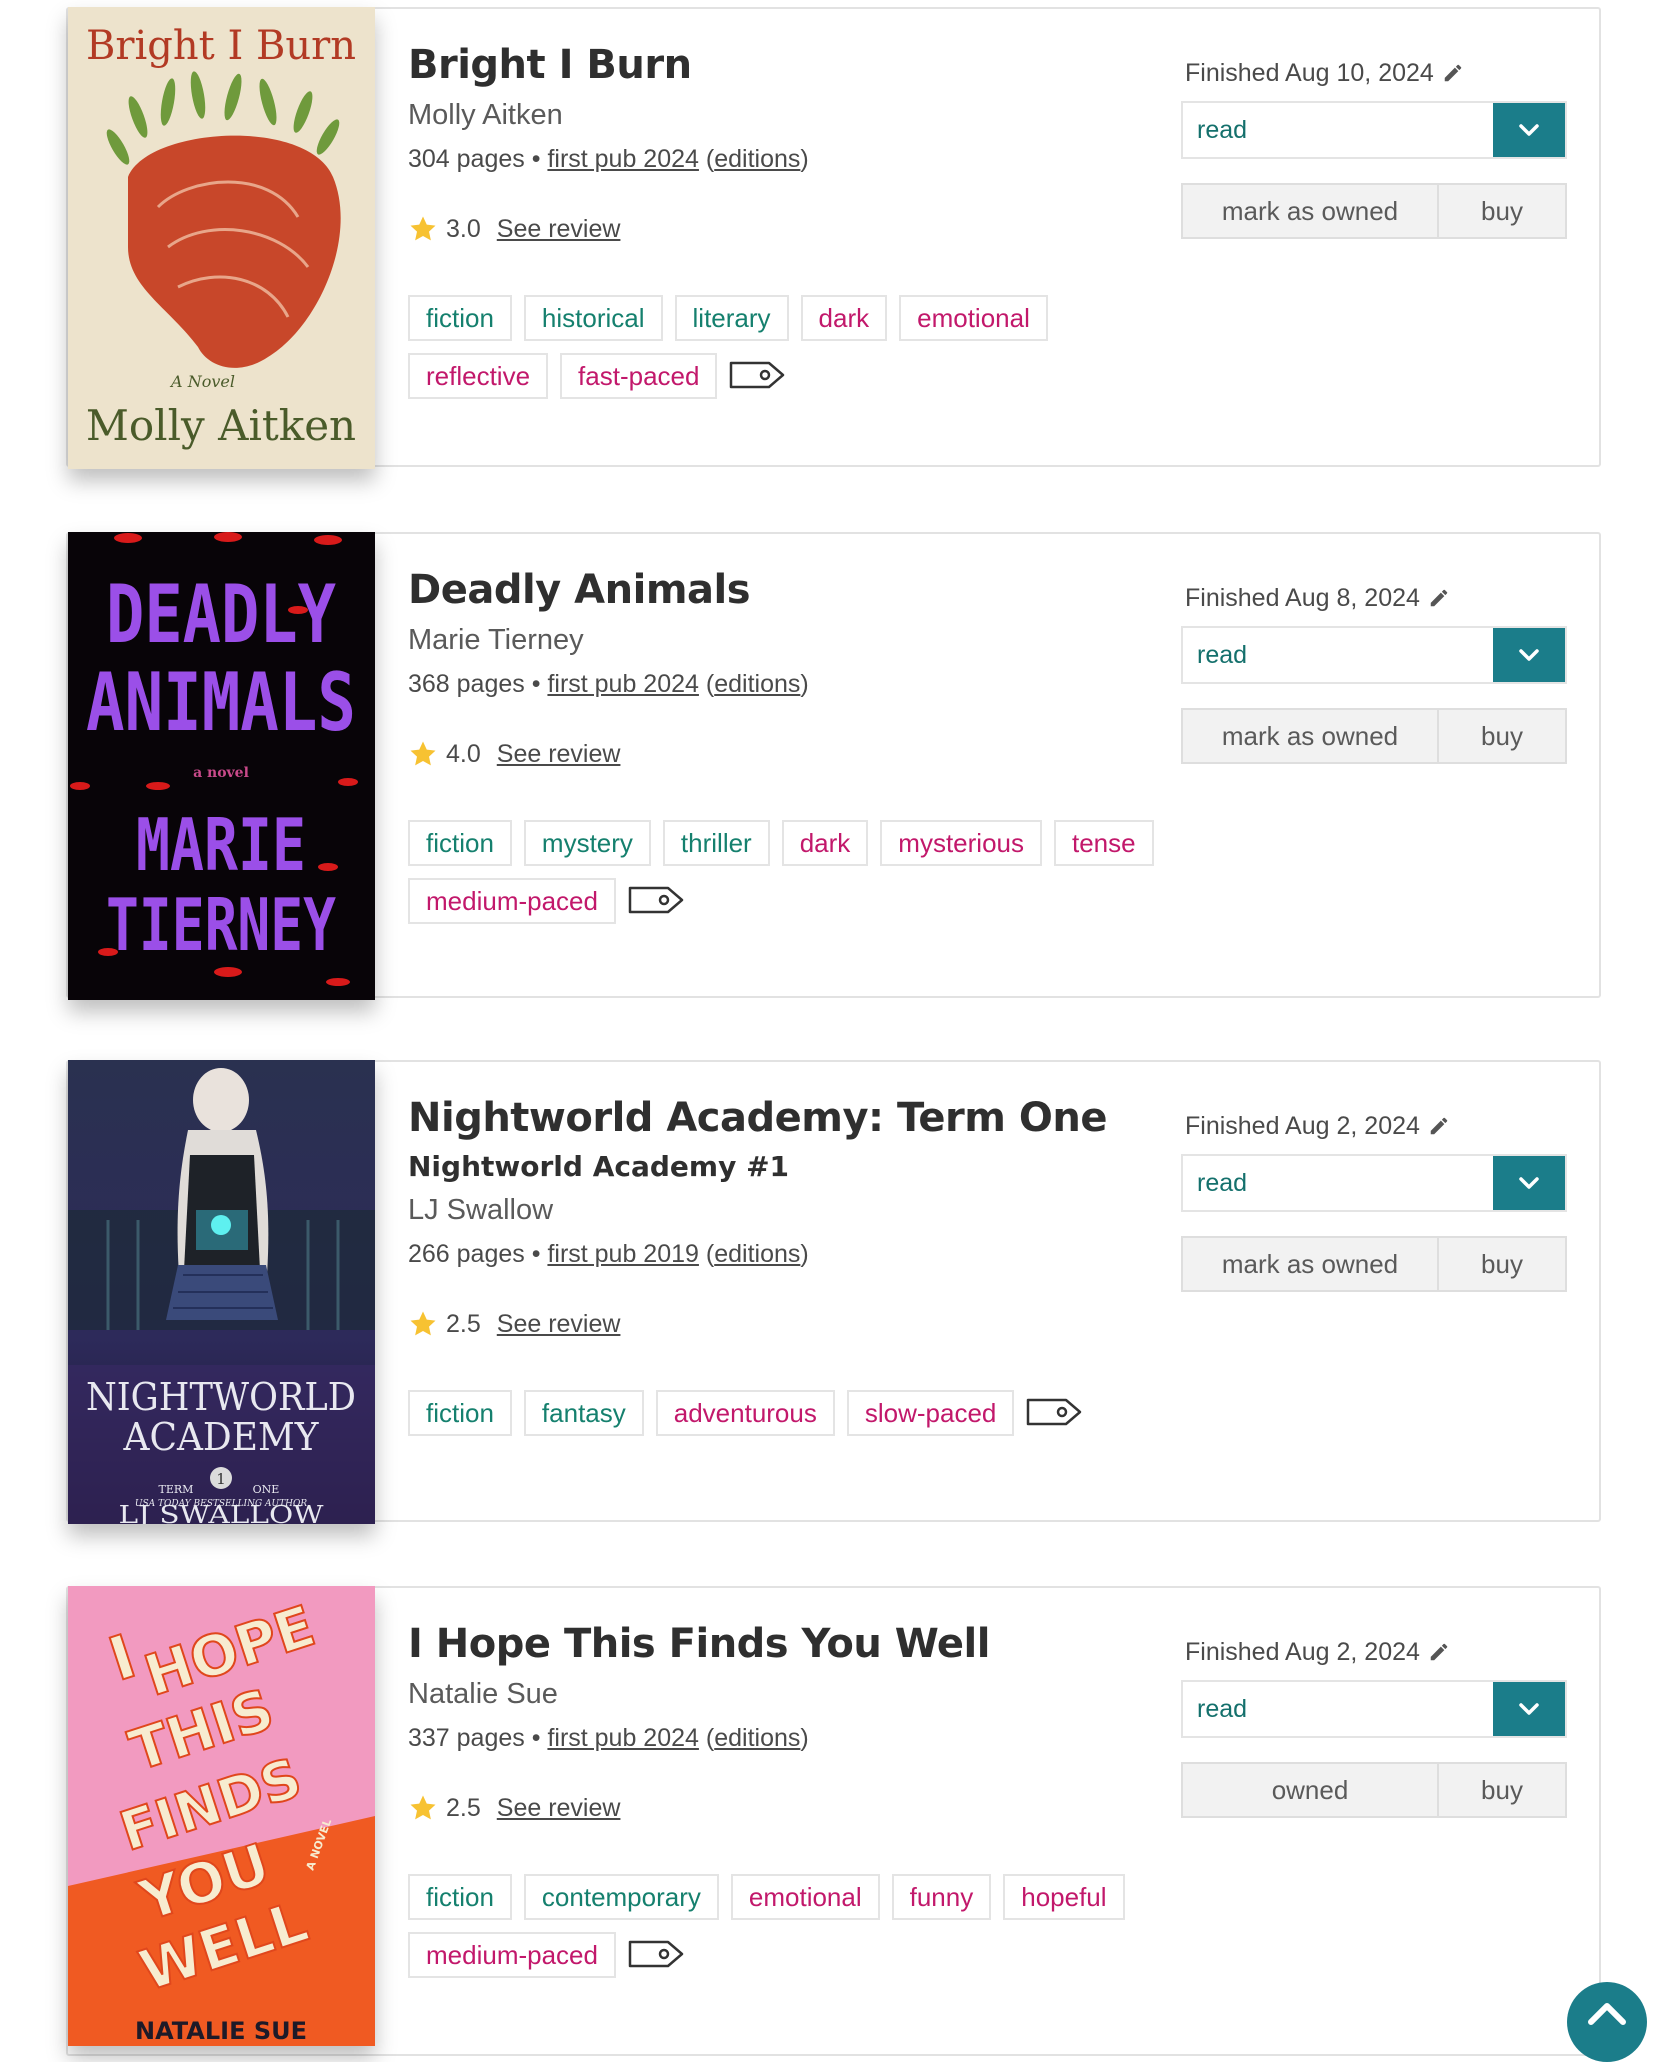 This screenshot has width=1668, height=2062. What do you see at coordinates (731, 318) in the screenshot?
I see `tag-genre: literary` at bounding box center [731, 318].